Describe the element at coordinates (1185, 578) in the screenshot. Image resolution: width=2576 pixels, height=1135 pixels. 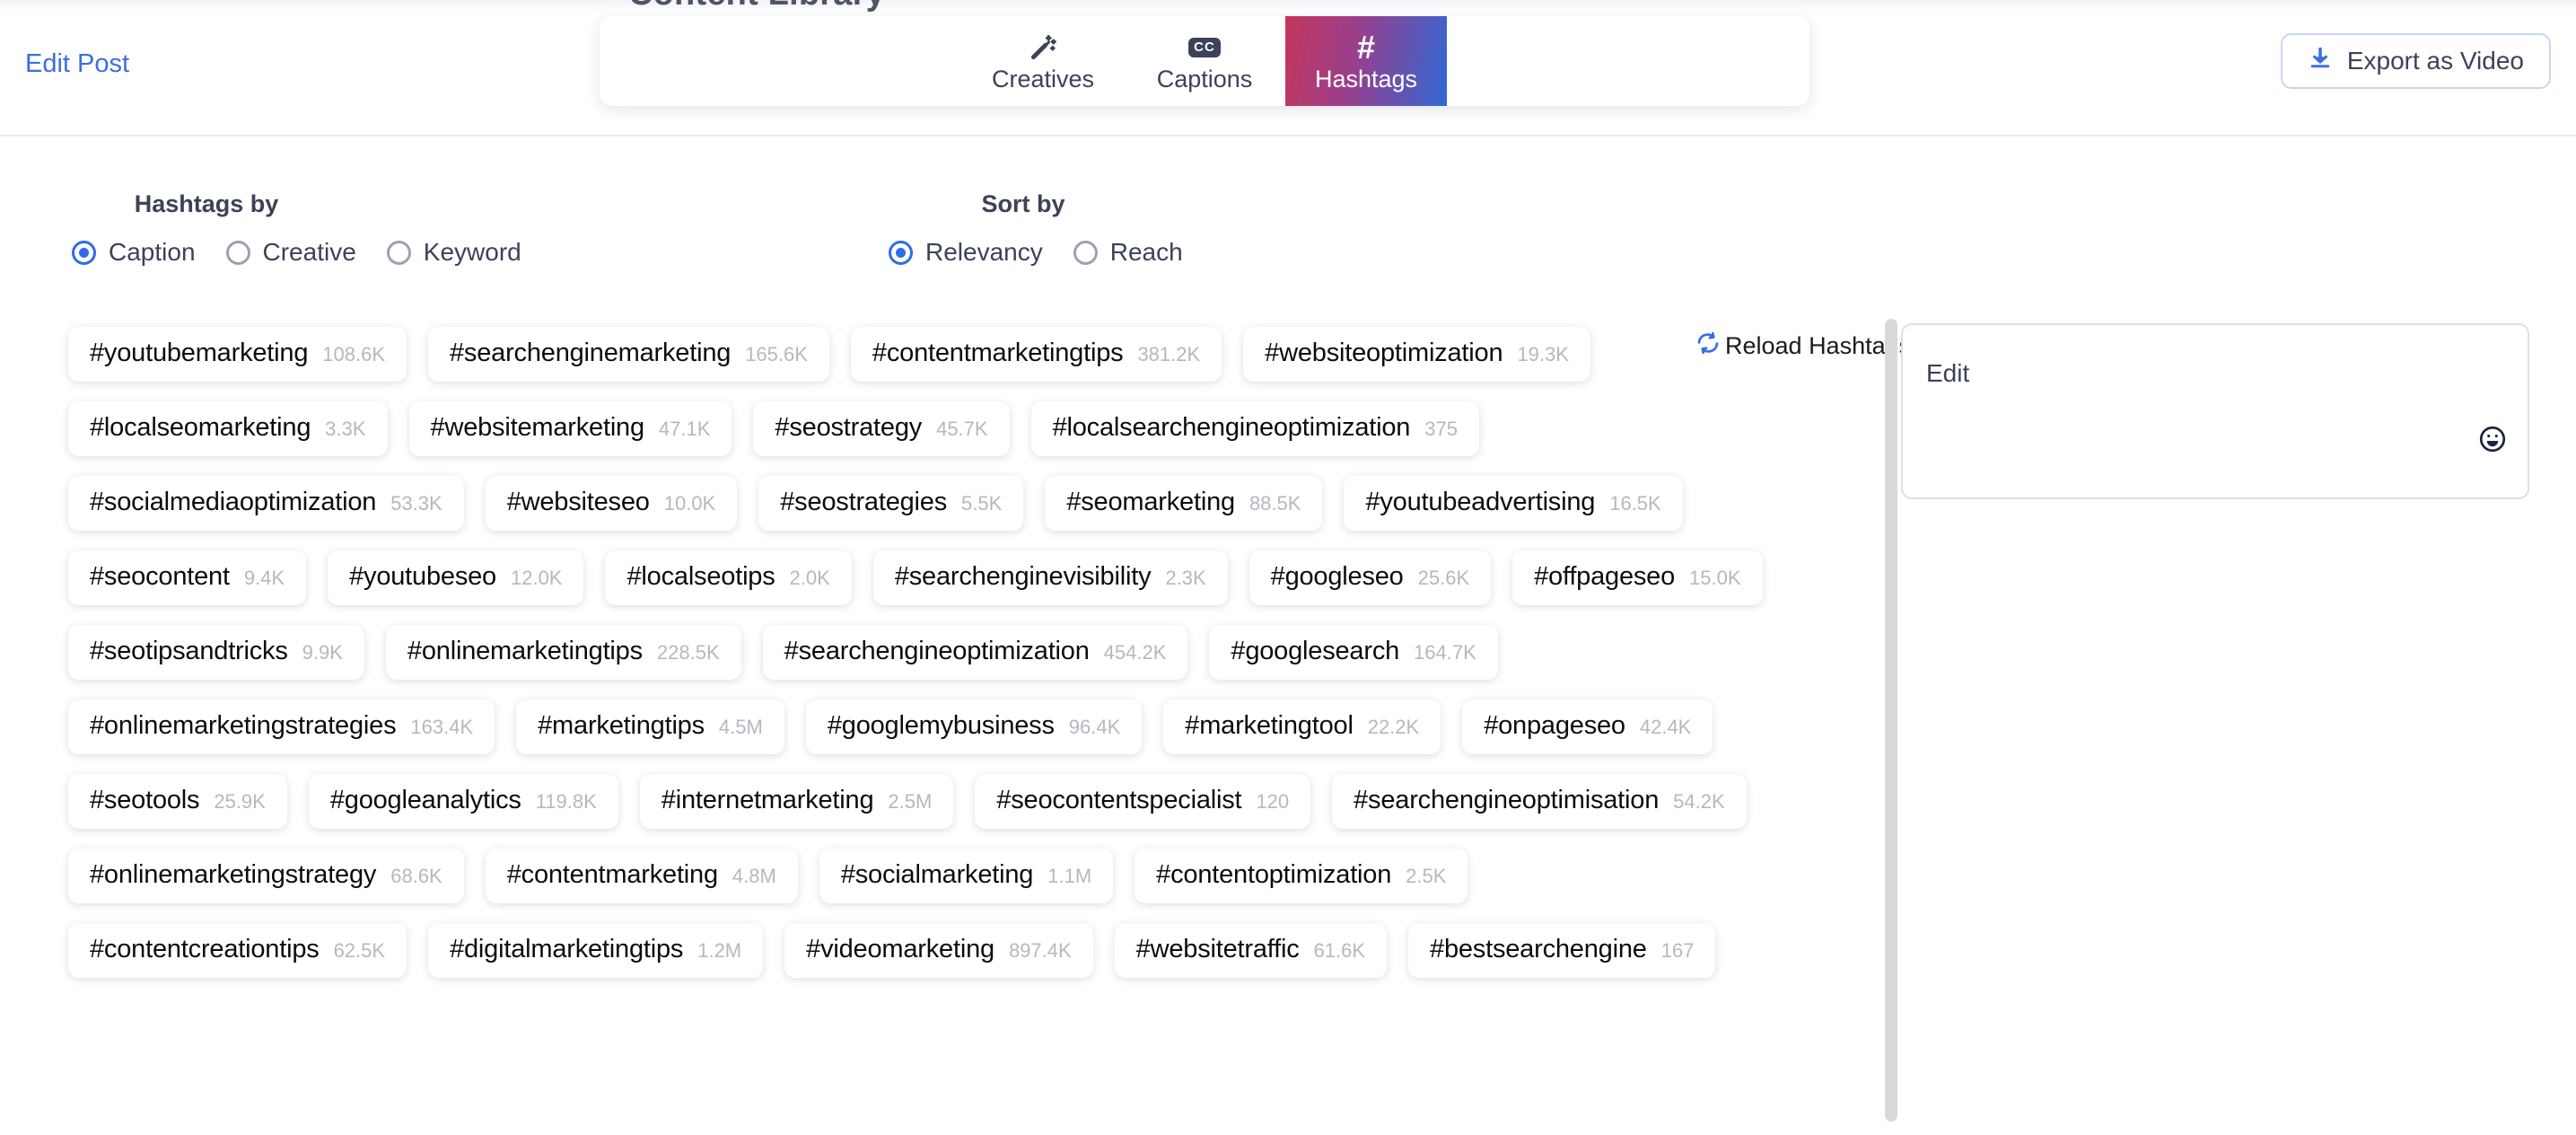
I see `hashtag-chip-count: 2.3K` at that location.